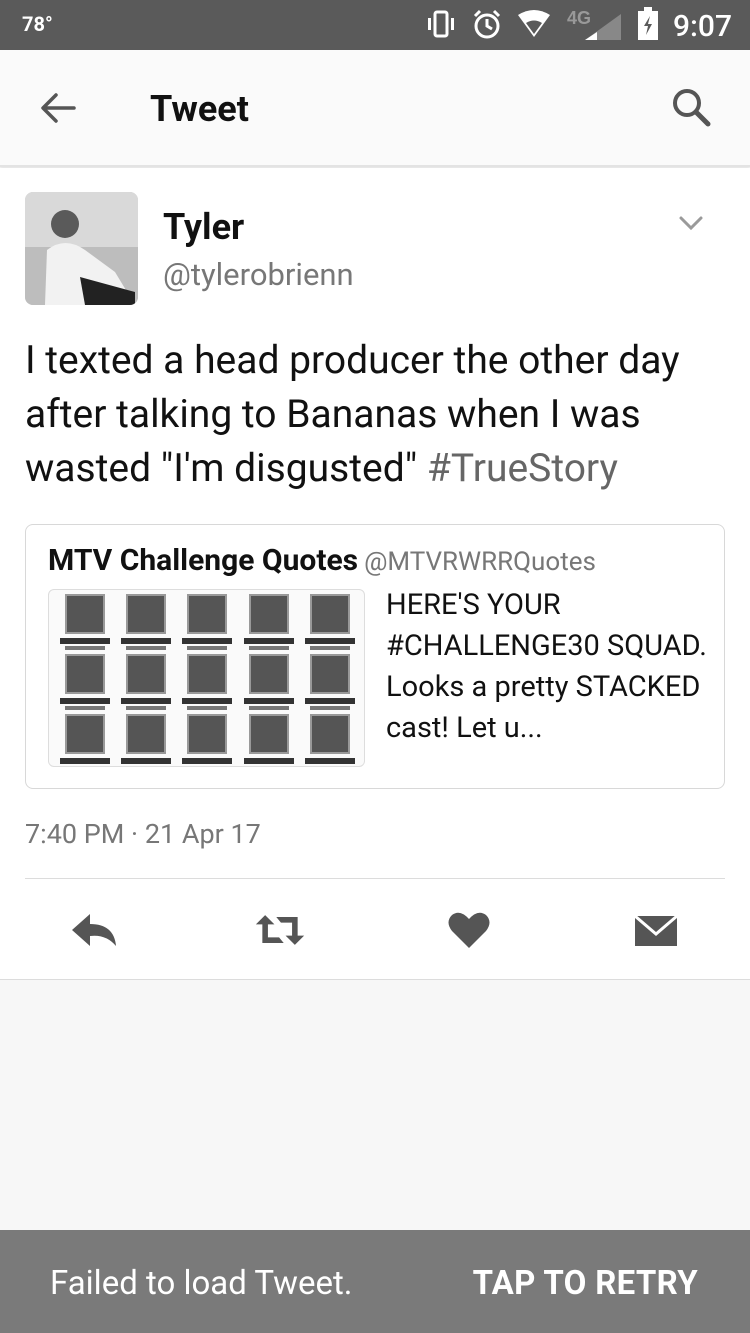 Image resolution: width=750 pixels, height=1333 pixels. What do you see at coordinates (375, 930) in the screenshot?
I see `tweet-actions` at bounding box center [375, 930].